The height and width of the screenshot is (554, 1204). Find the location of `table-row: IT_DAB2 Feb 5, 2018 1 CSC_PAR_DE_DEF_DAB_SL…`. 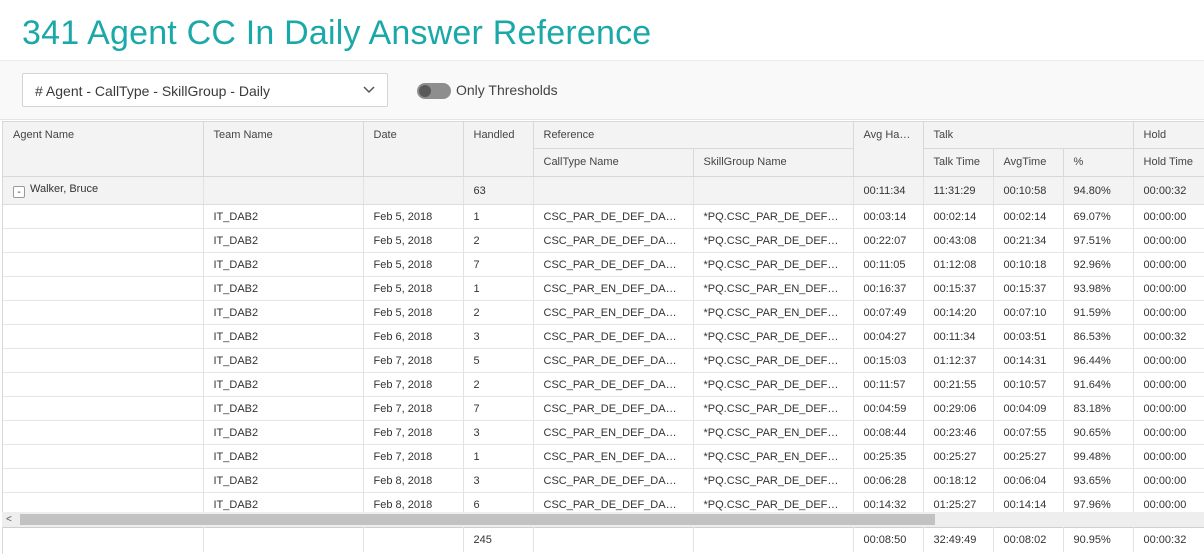

table-row: IT_DAB2 Feb 5, 2018 1 CSC_PAR_DE_DEF_DAB_SL… is located at coordinates (603, 216).